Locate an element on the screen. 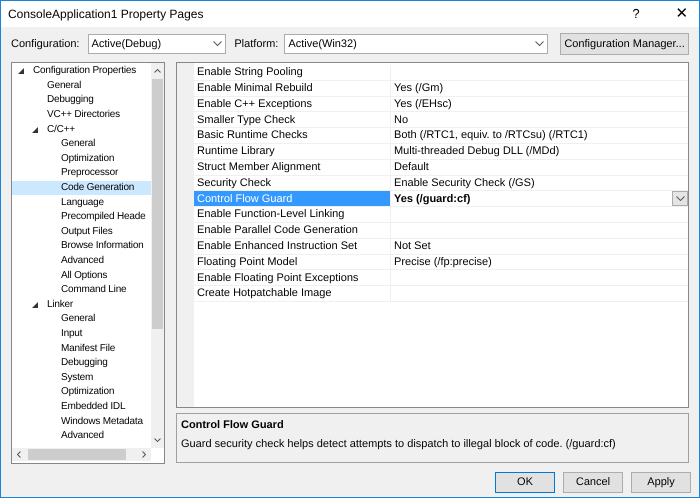 This screenshot has height=498, width=700. property-name: Floating Point Model is located at coordinates (292, 262).